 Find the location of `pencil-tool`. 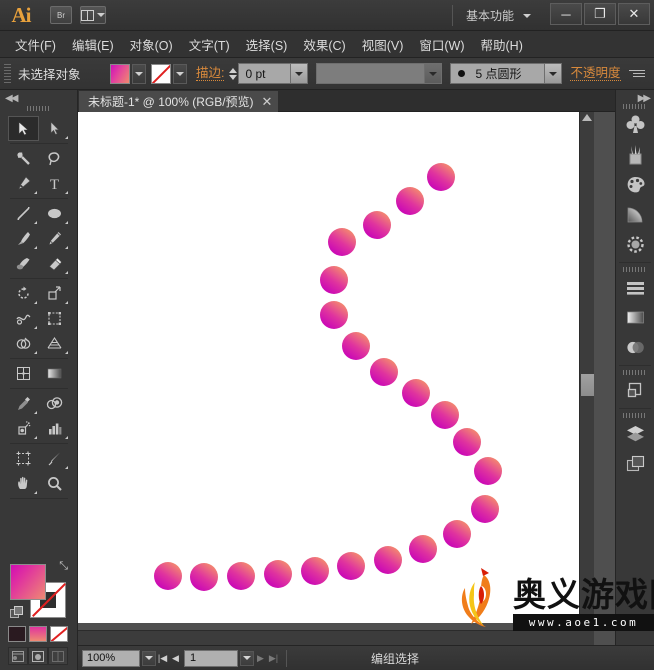

pencil-tool is located at coordinates (54, 238).